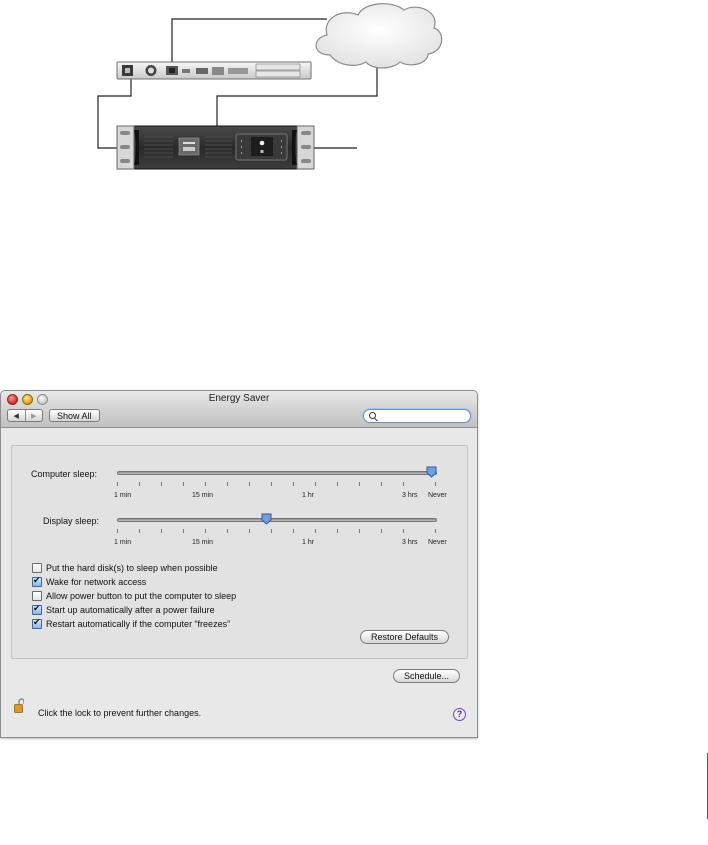 The width and height of the screenshot is (708, 845). What do you see at coordinates (214, 70) in the screenshot?
I see `server-rack-unit` at bounding box center [214, 70].